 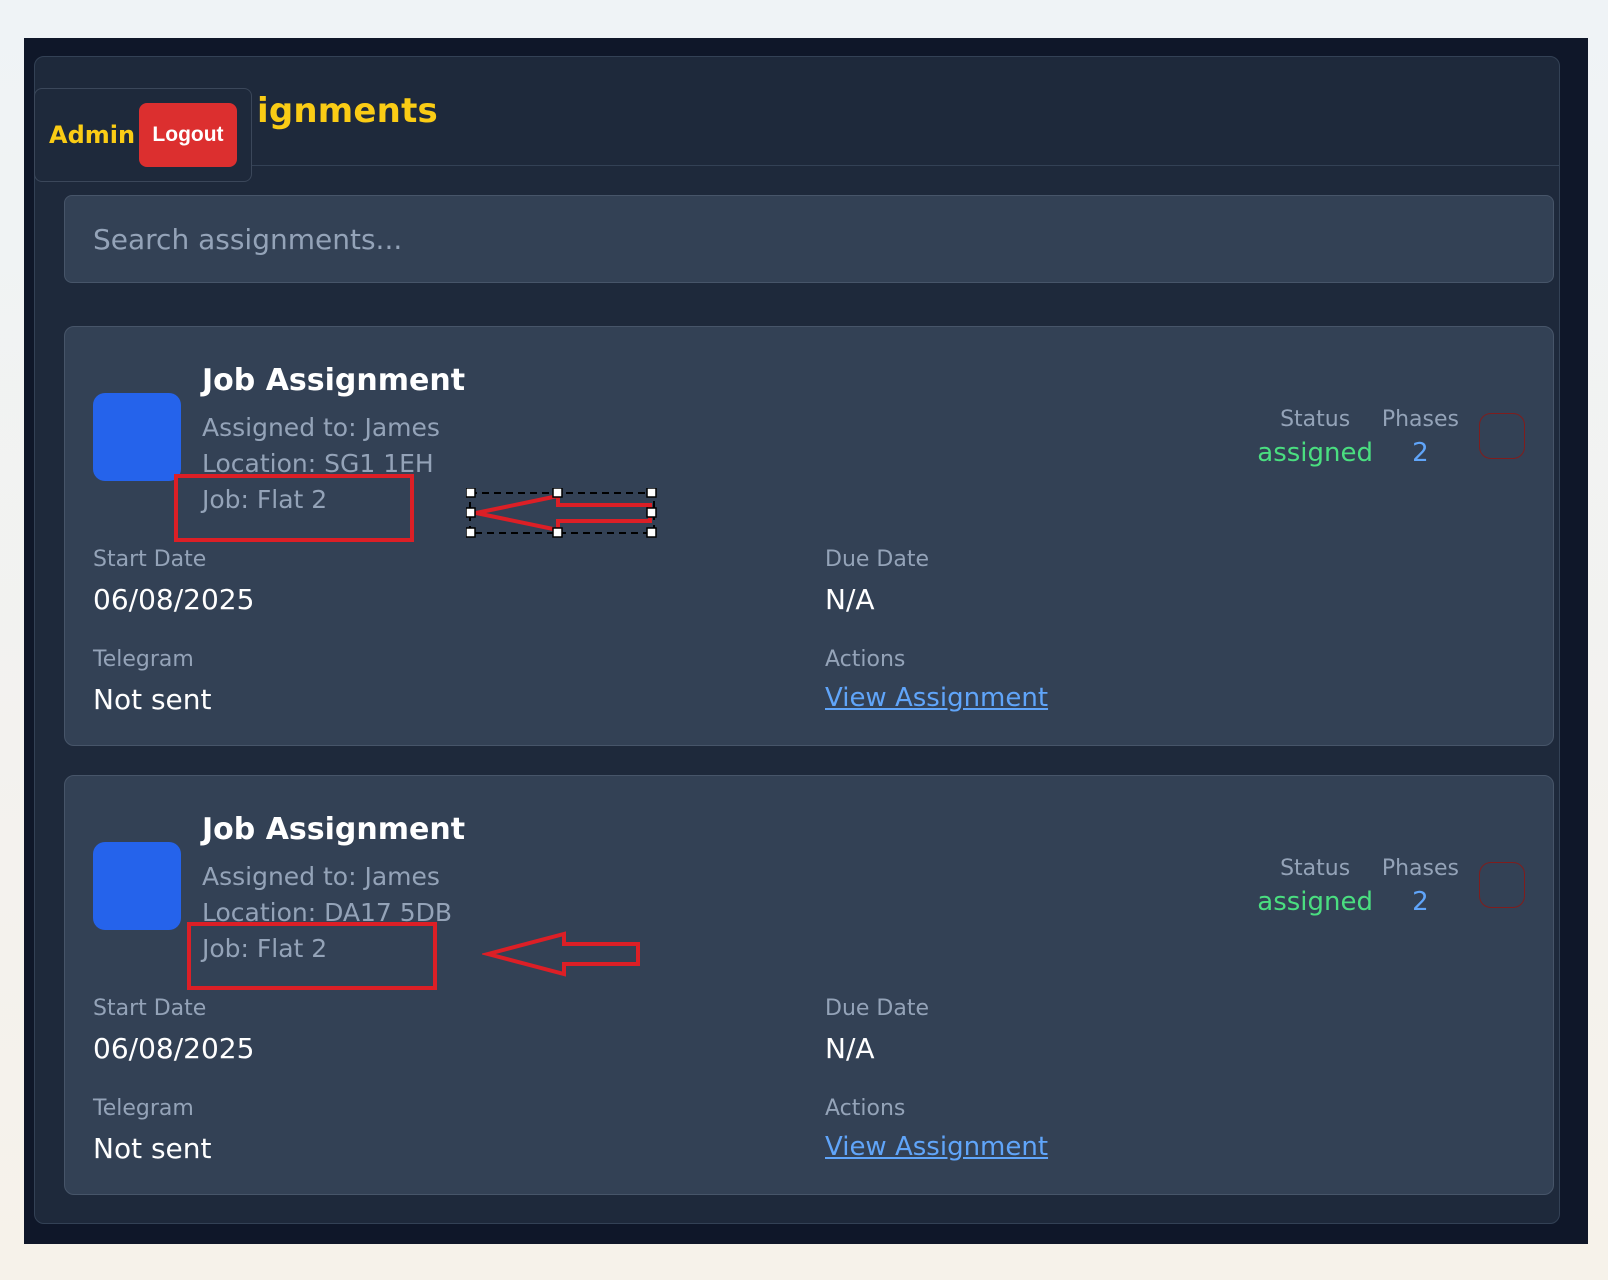 I want to click on user-menu-bar: Admin Logout, so click(x=143, y=135).